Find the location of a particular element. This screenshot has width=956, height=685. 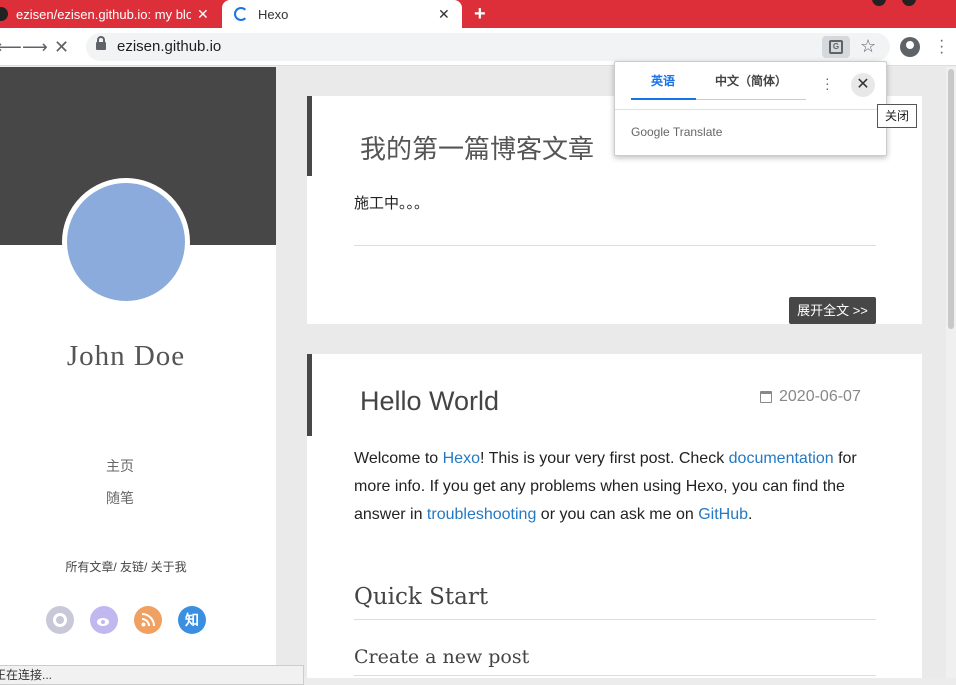

address-bar: ezisen.github.io G ☆ is located at coordinates (488, 47).